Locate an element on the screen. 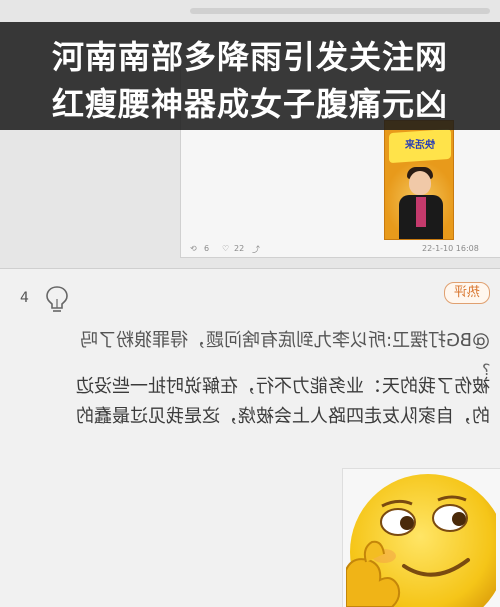 This screenshot has height=607, width=500. post-timestamp: 22-1-10 16:08 is located at coordinates (450, 248).